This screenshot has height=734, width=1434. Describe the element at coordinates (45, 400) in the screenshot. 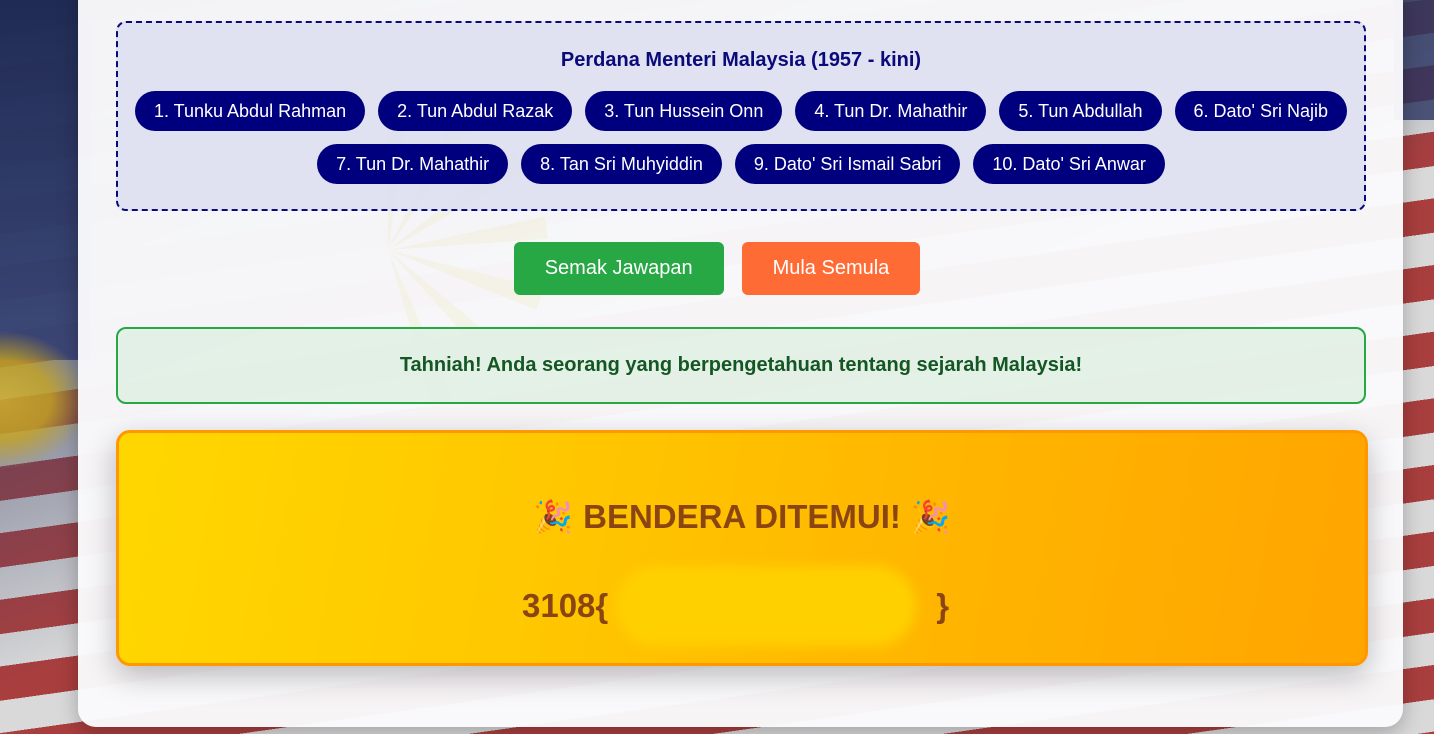

I see `background-flag-star` at that location.